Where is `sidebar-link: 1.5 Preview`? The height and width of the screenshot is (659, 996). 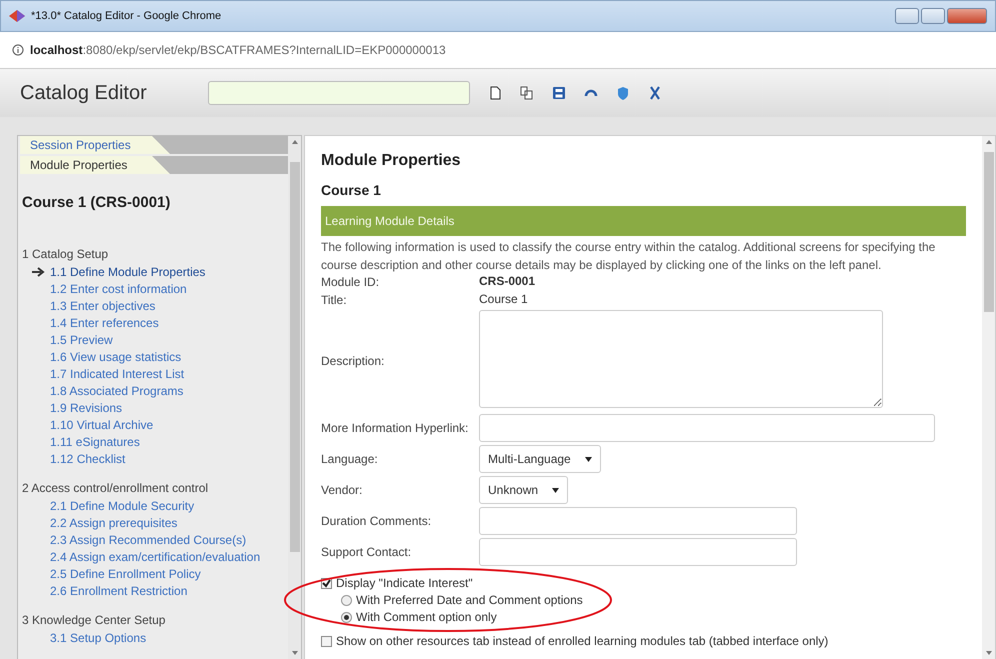
sidebar-link: 1.5 Preview is located at coordinates (154, 339).